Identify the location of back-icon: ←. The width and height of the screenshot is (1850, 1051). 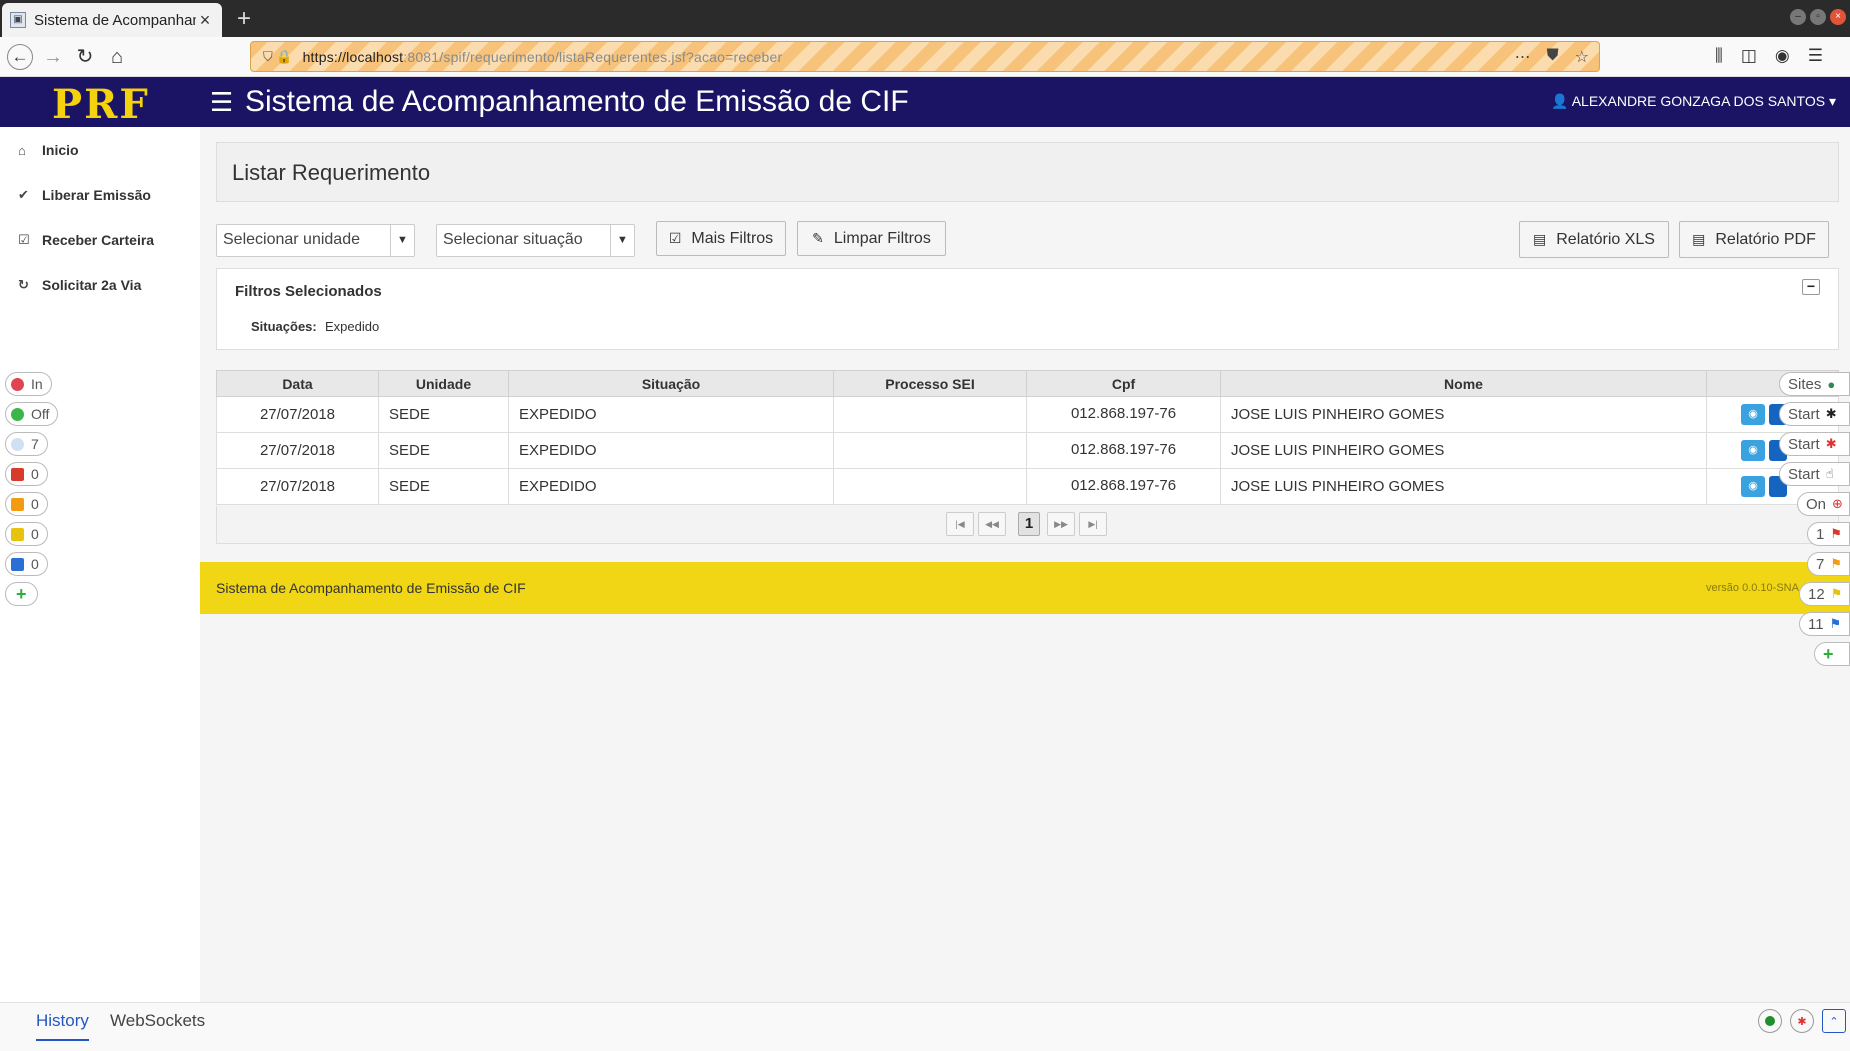
(20, 57).